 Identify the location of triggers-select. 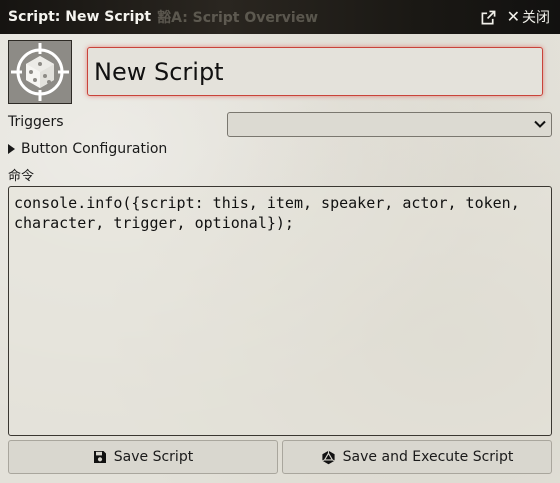
(389, 124).